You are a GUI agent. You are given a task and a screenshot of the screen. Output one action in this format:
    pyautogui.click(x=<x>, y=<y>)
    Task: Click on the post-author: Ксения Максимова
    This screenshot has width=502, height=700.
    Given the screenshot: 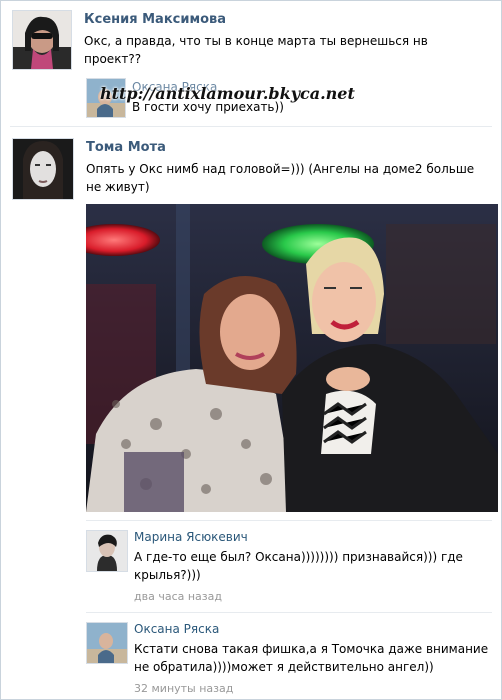 What is the action you would take?
    pyautogui.click(x=155, y=19)
    